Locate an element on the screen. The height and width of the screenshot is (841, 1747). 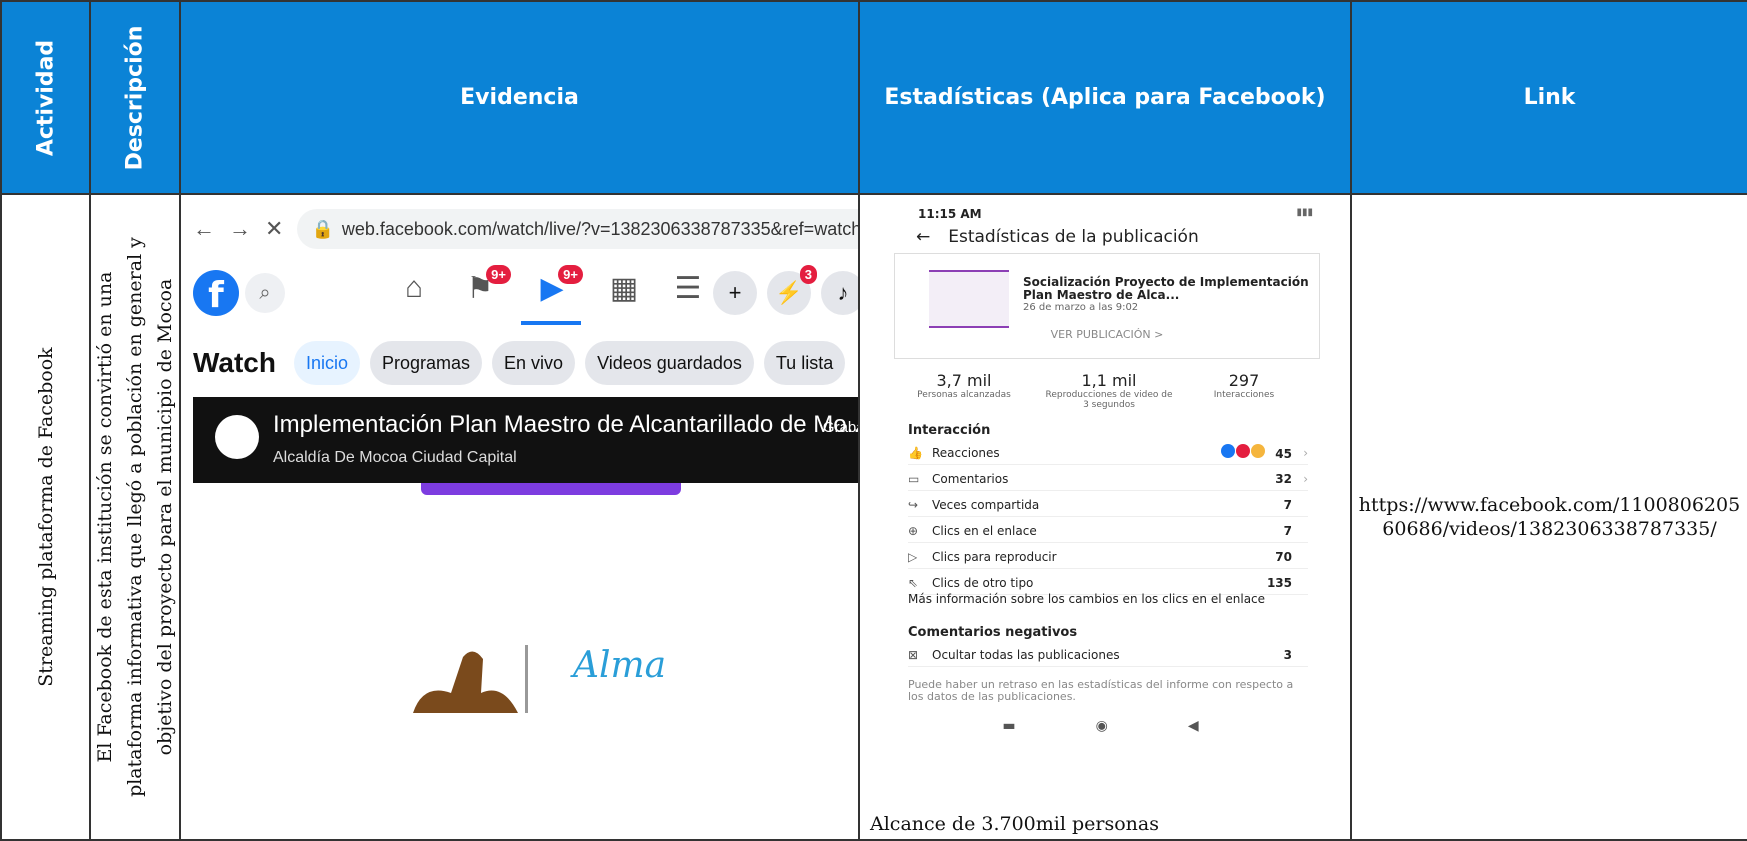
video-frame-accent is located at coordinates (551, 489).